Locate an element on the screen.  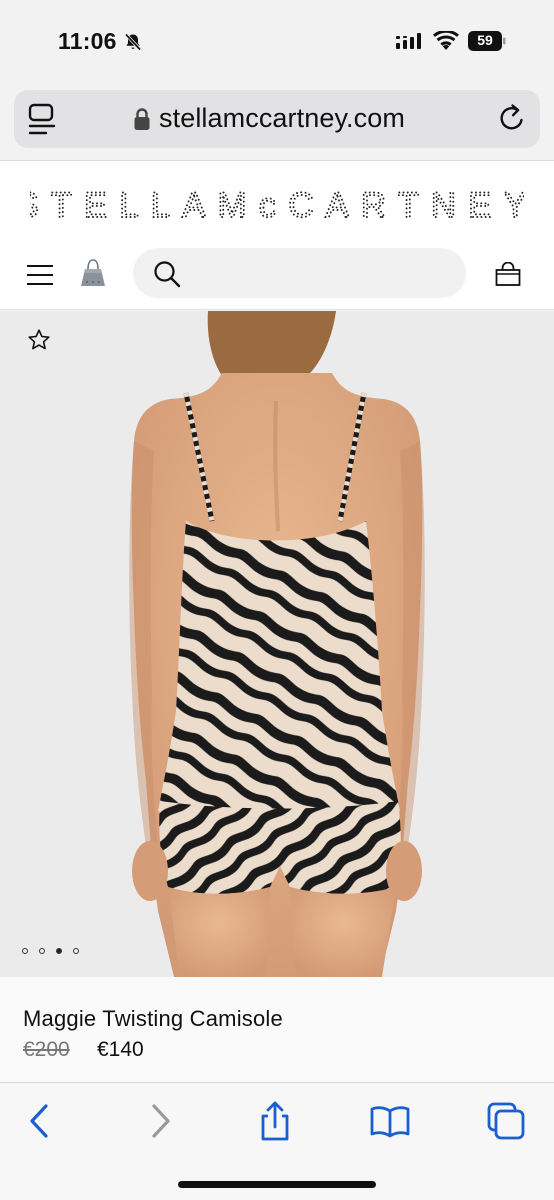
status-bar: 11:06 59 is located at coordinates (277, 42).